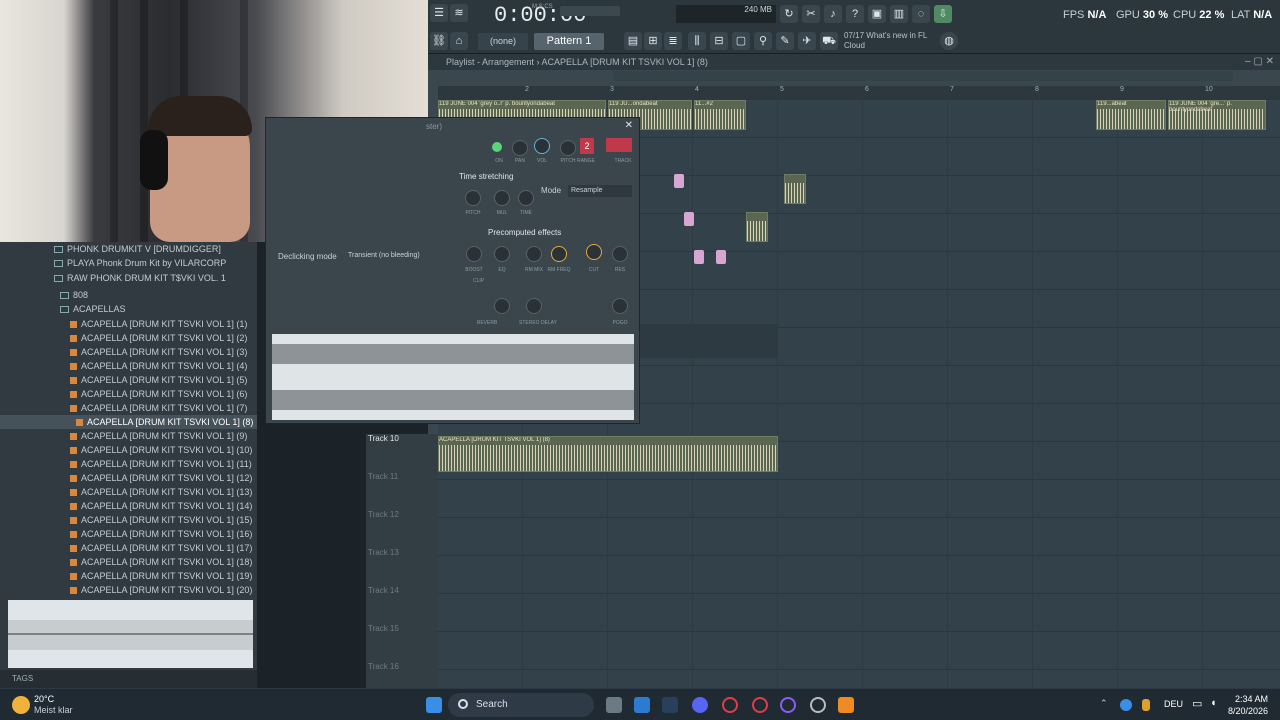  I want to click on track-label: Track 15, so click(383, 628).